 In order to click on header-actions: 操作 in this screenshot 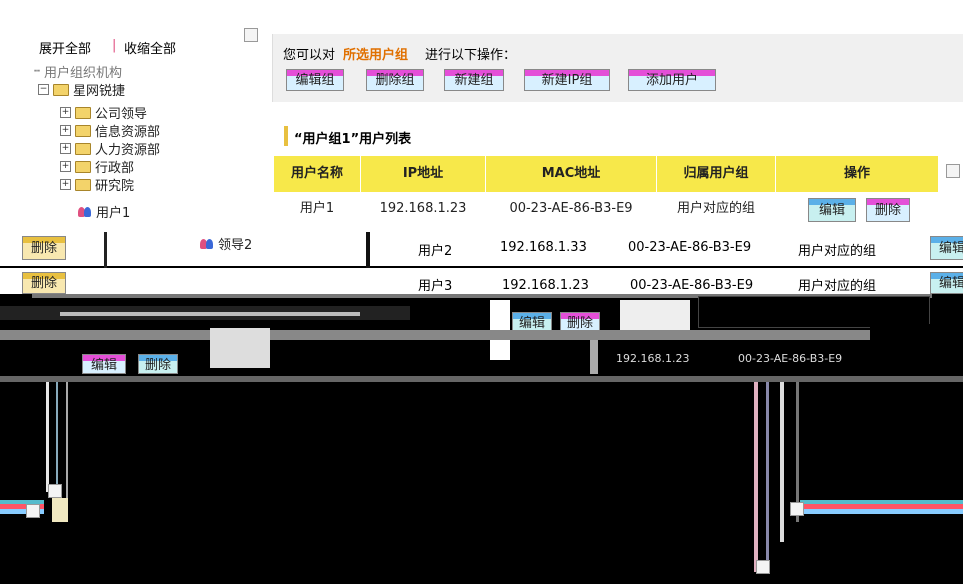, I will do `click(857, 174)`.